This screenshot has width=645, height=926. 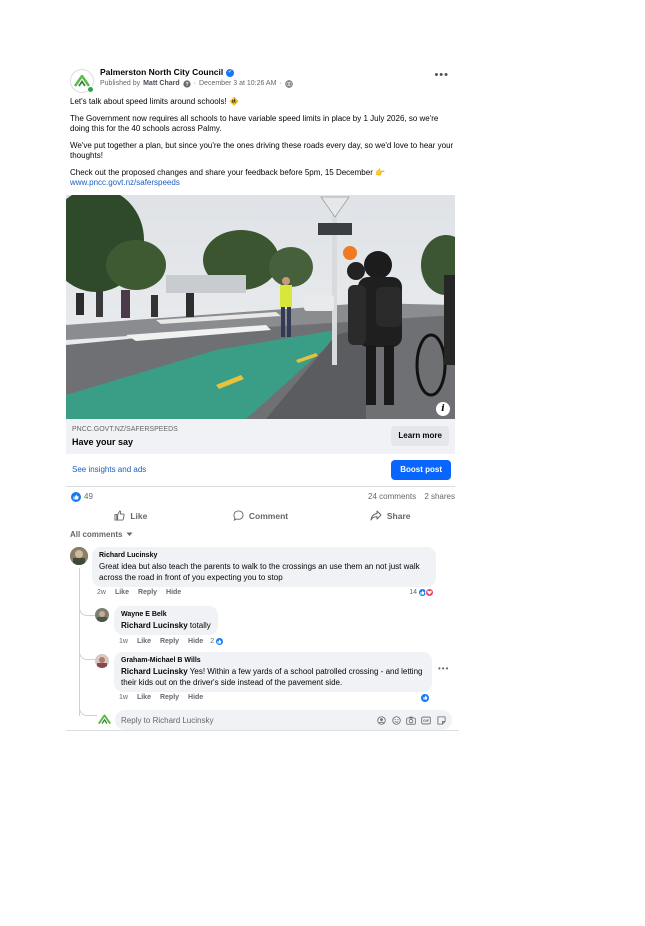 I want to click on verified-badge-icon: ✓, so click(x=230, y=72).